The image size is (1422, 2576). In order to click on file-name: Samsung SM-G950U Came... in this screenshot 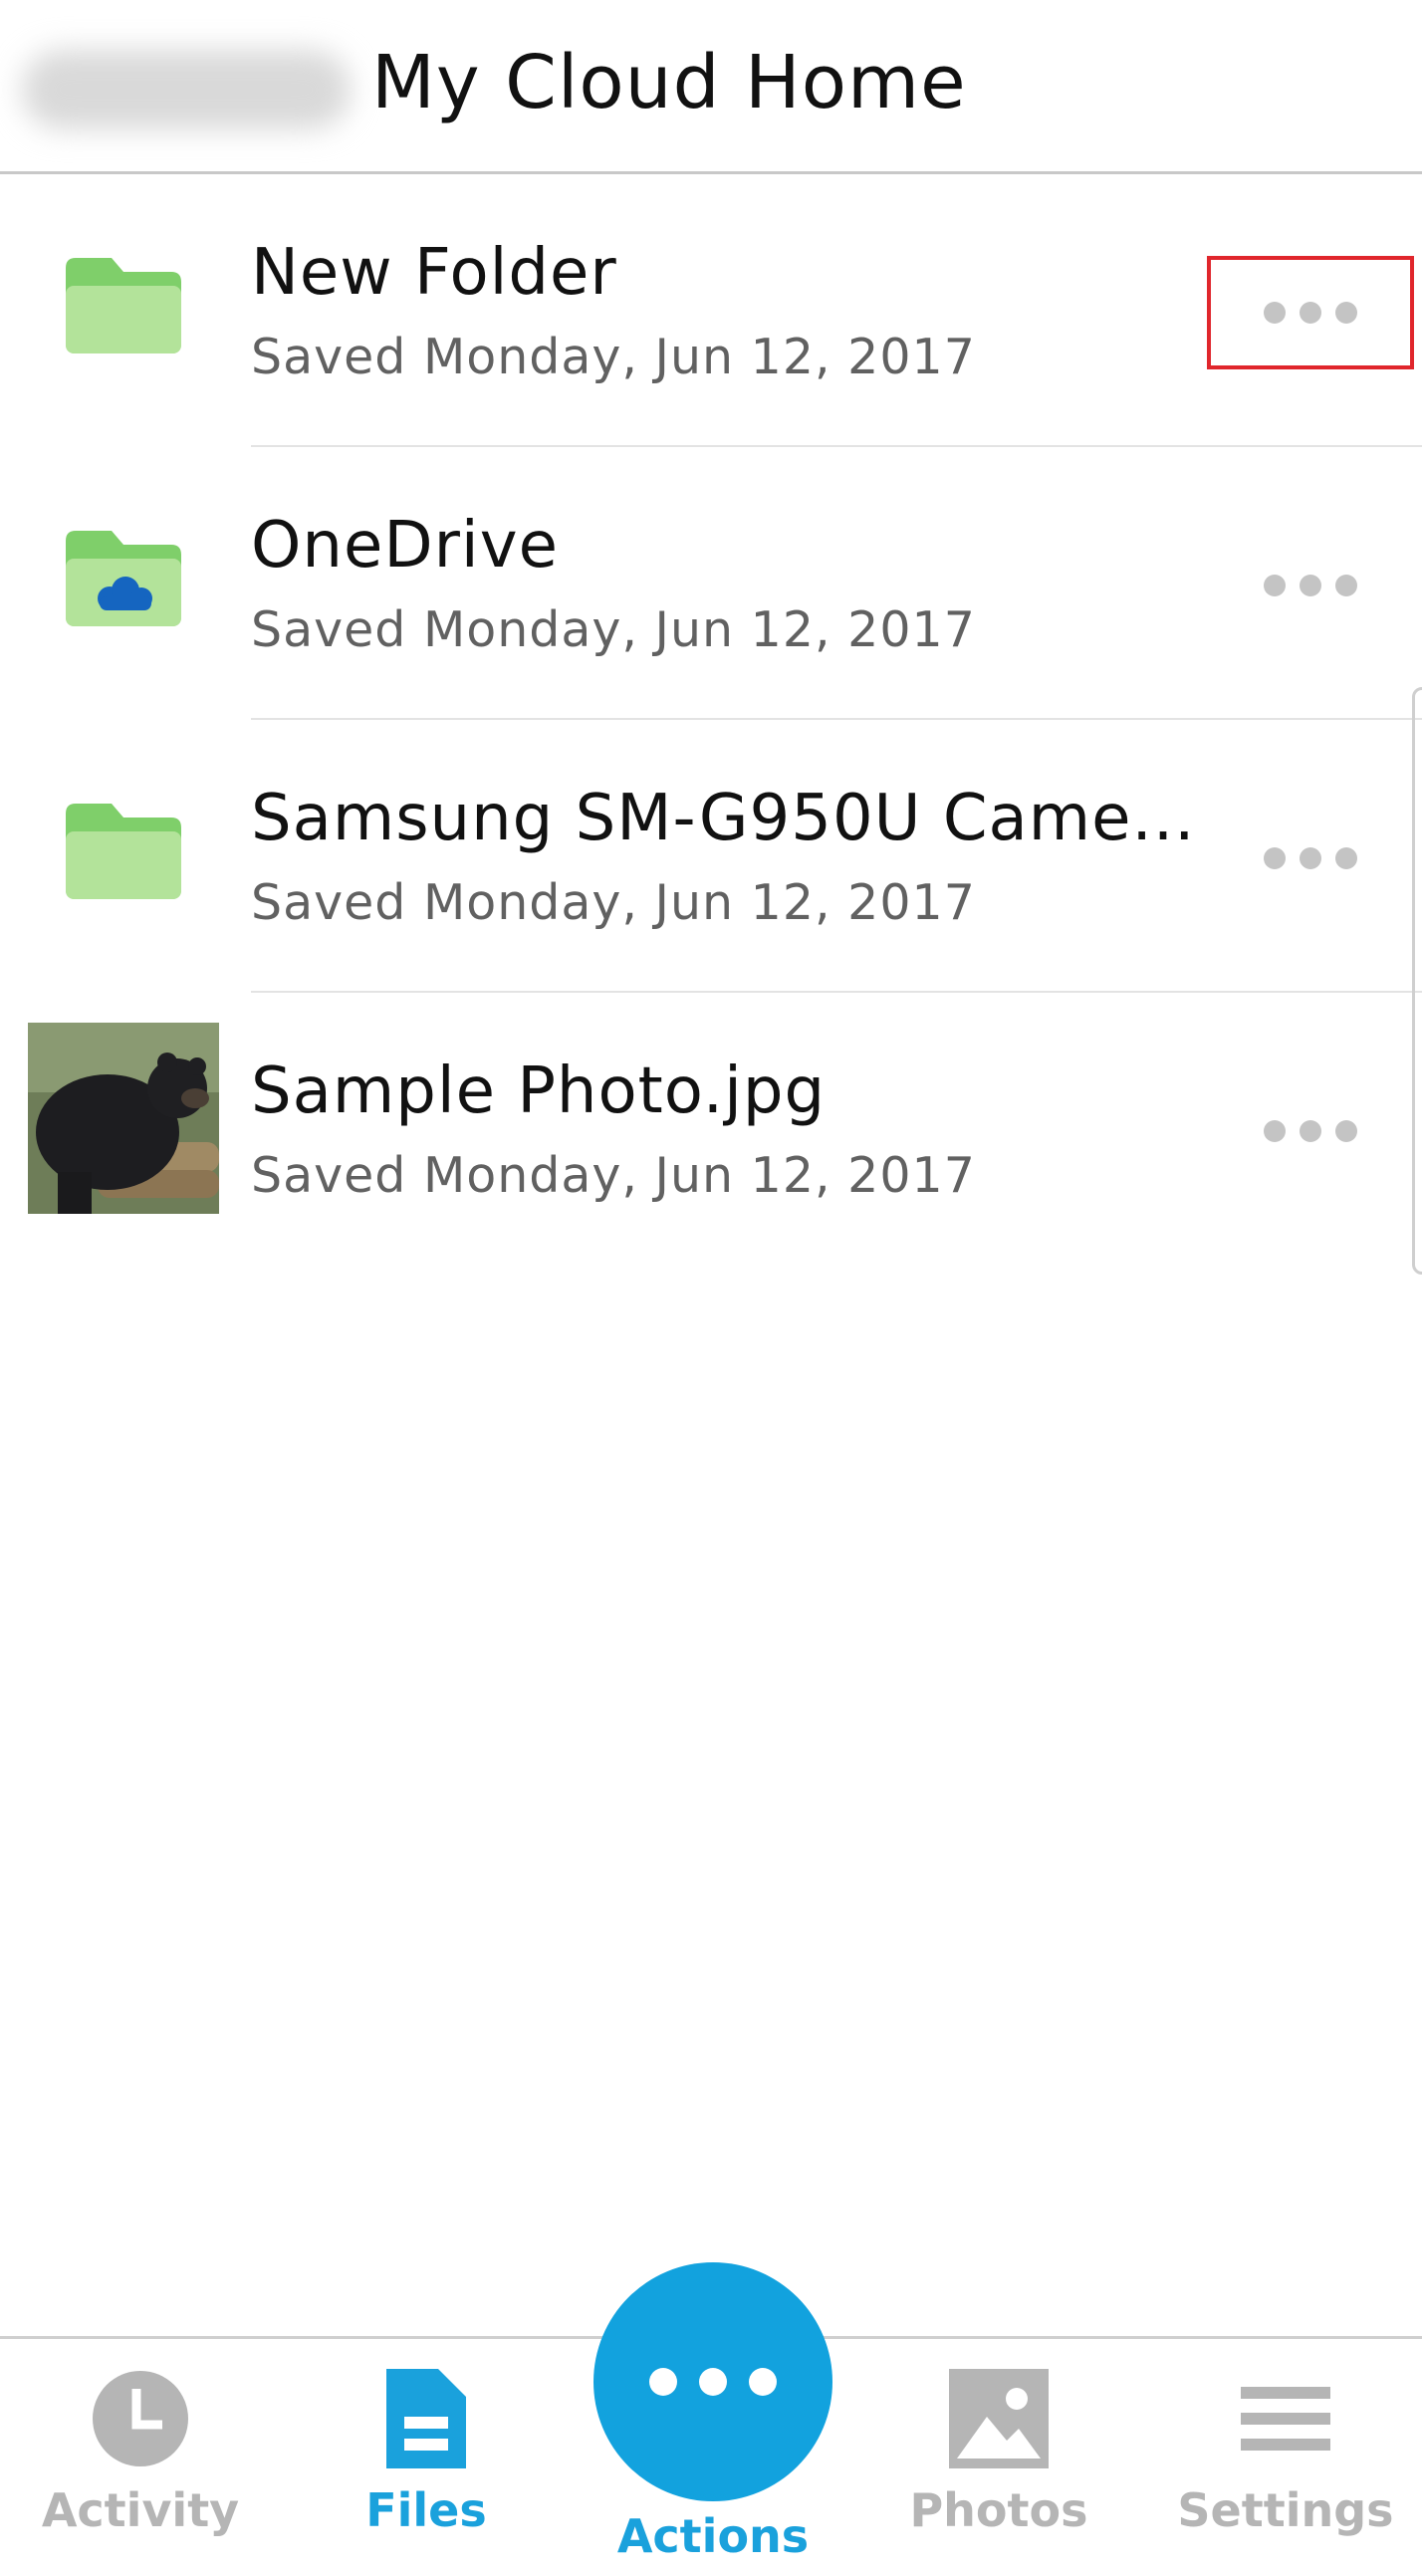, I will do `click(723, 818)`.